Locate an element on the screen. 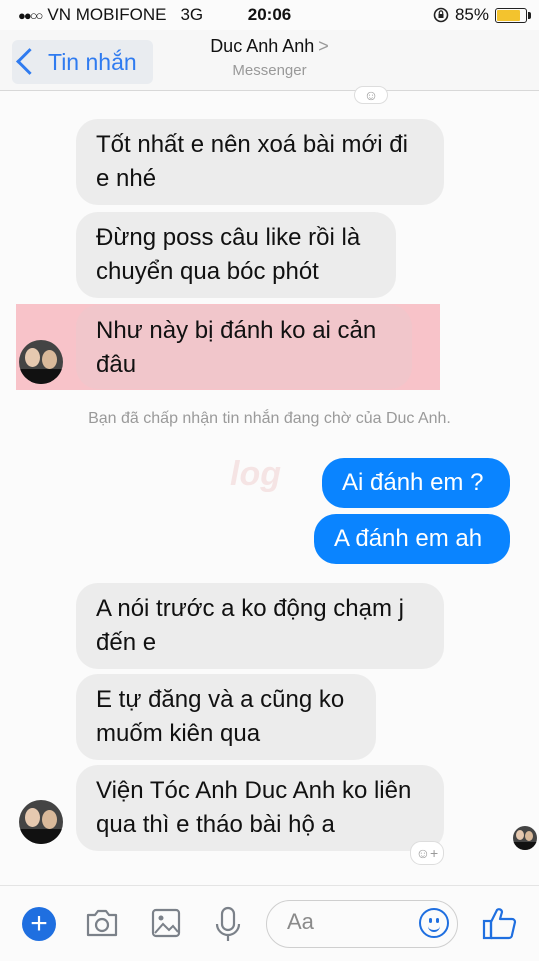 The width and height of the screenshot is (539, 961). chevron-right-icon: > is located at coordinates (323, 46).